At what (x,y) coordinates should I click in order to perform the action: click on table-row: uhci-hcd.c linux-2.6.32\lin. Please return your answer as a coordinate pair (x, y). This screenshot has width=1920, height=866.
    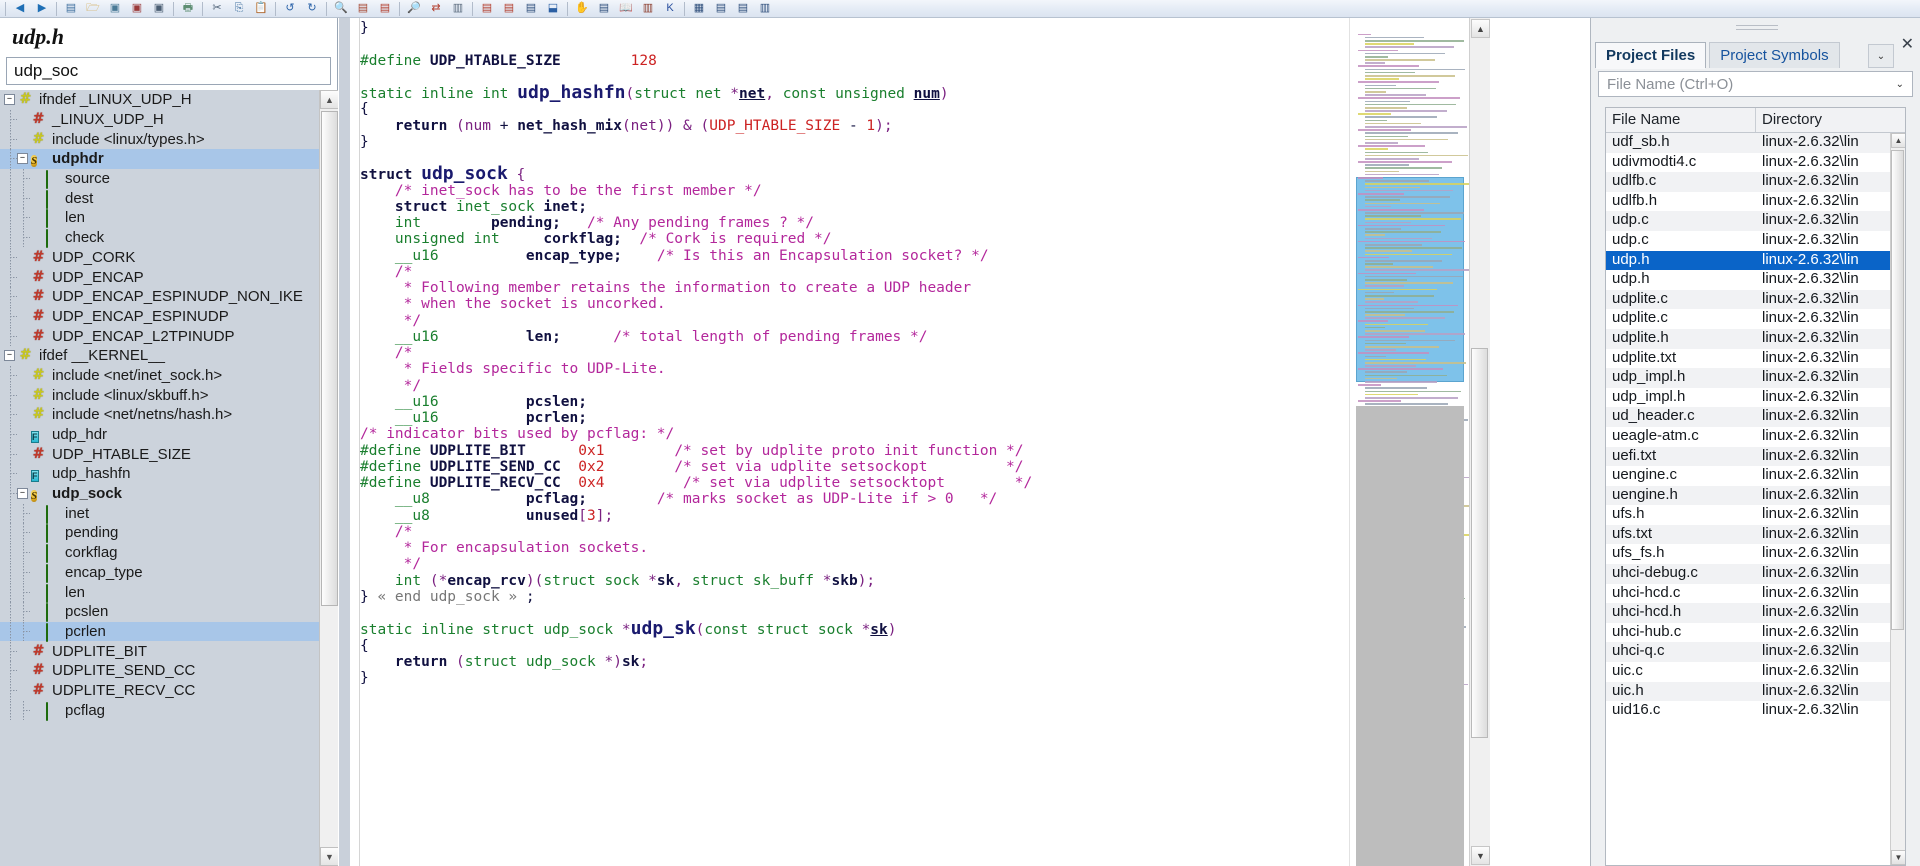
    Looking at the image, I should click on (1748, 593).